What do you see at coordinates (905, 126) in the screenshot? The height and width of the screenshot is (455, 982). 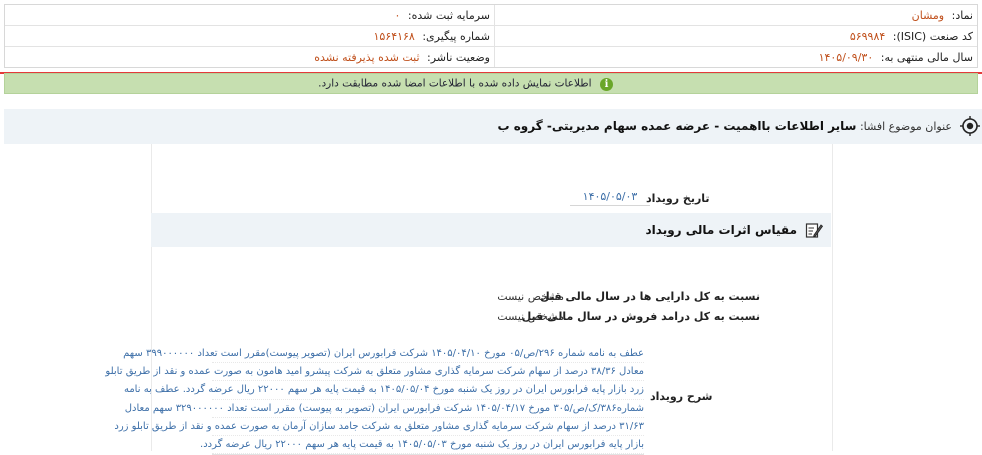 I see `subject-label: عنوان موضوع افشا:` at bounding box center [905, 126].